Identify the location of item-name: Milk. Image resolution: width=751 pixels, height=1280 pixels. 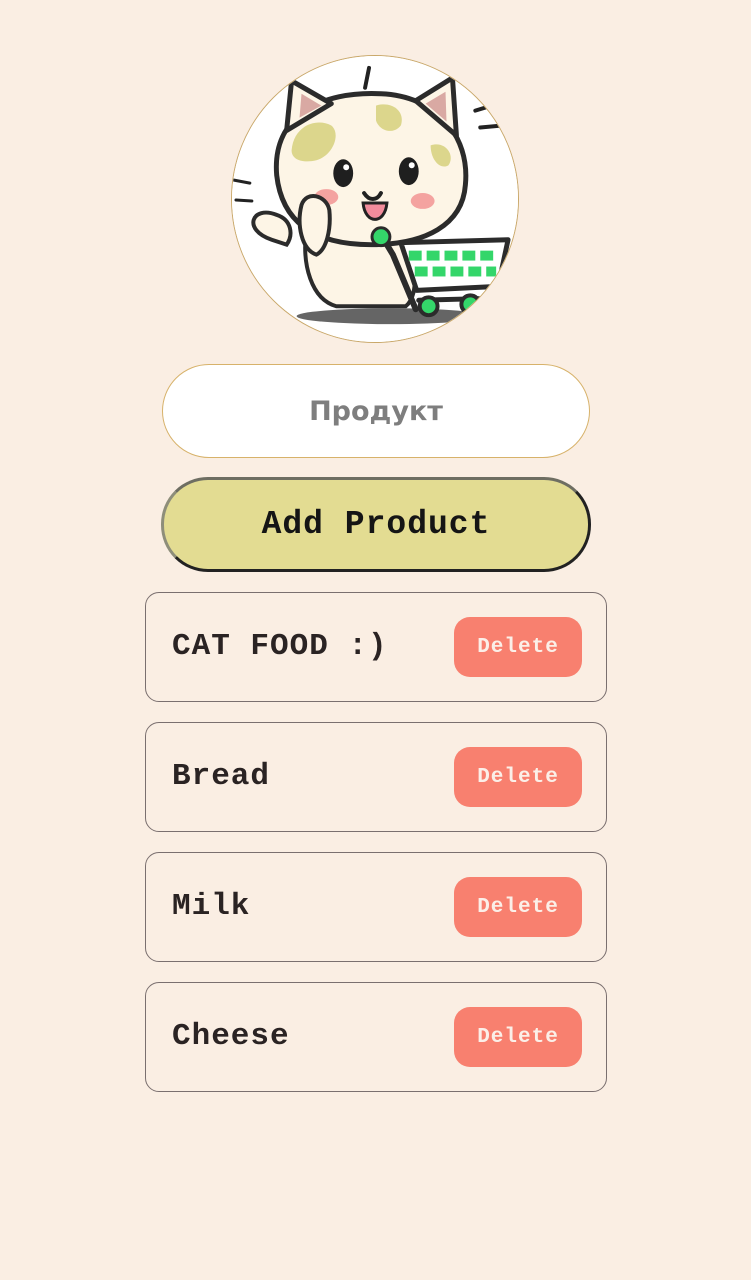
(211, 906).